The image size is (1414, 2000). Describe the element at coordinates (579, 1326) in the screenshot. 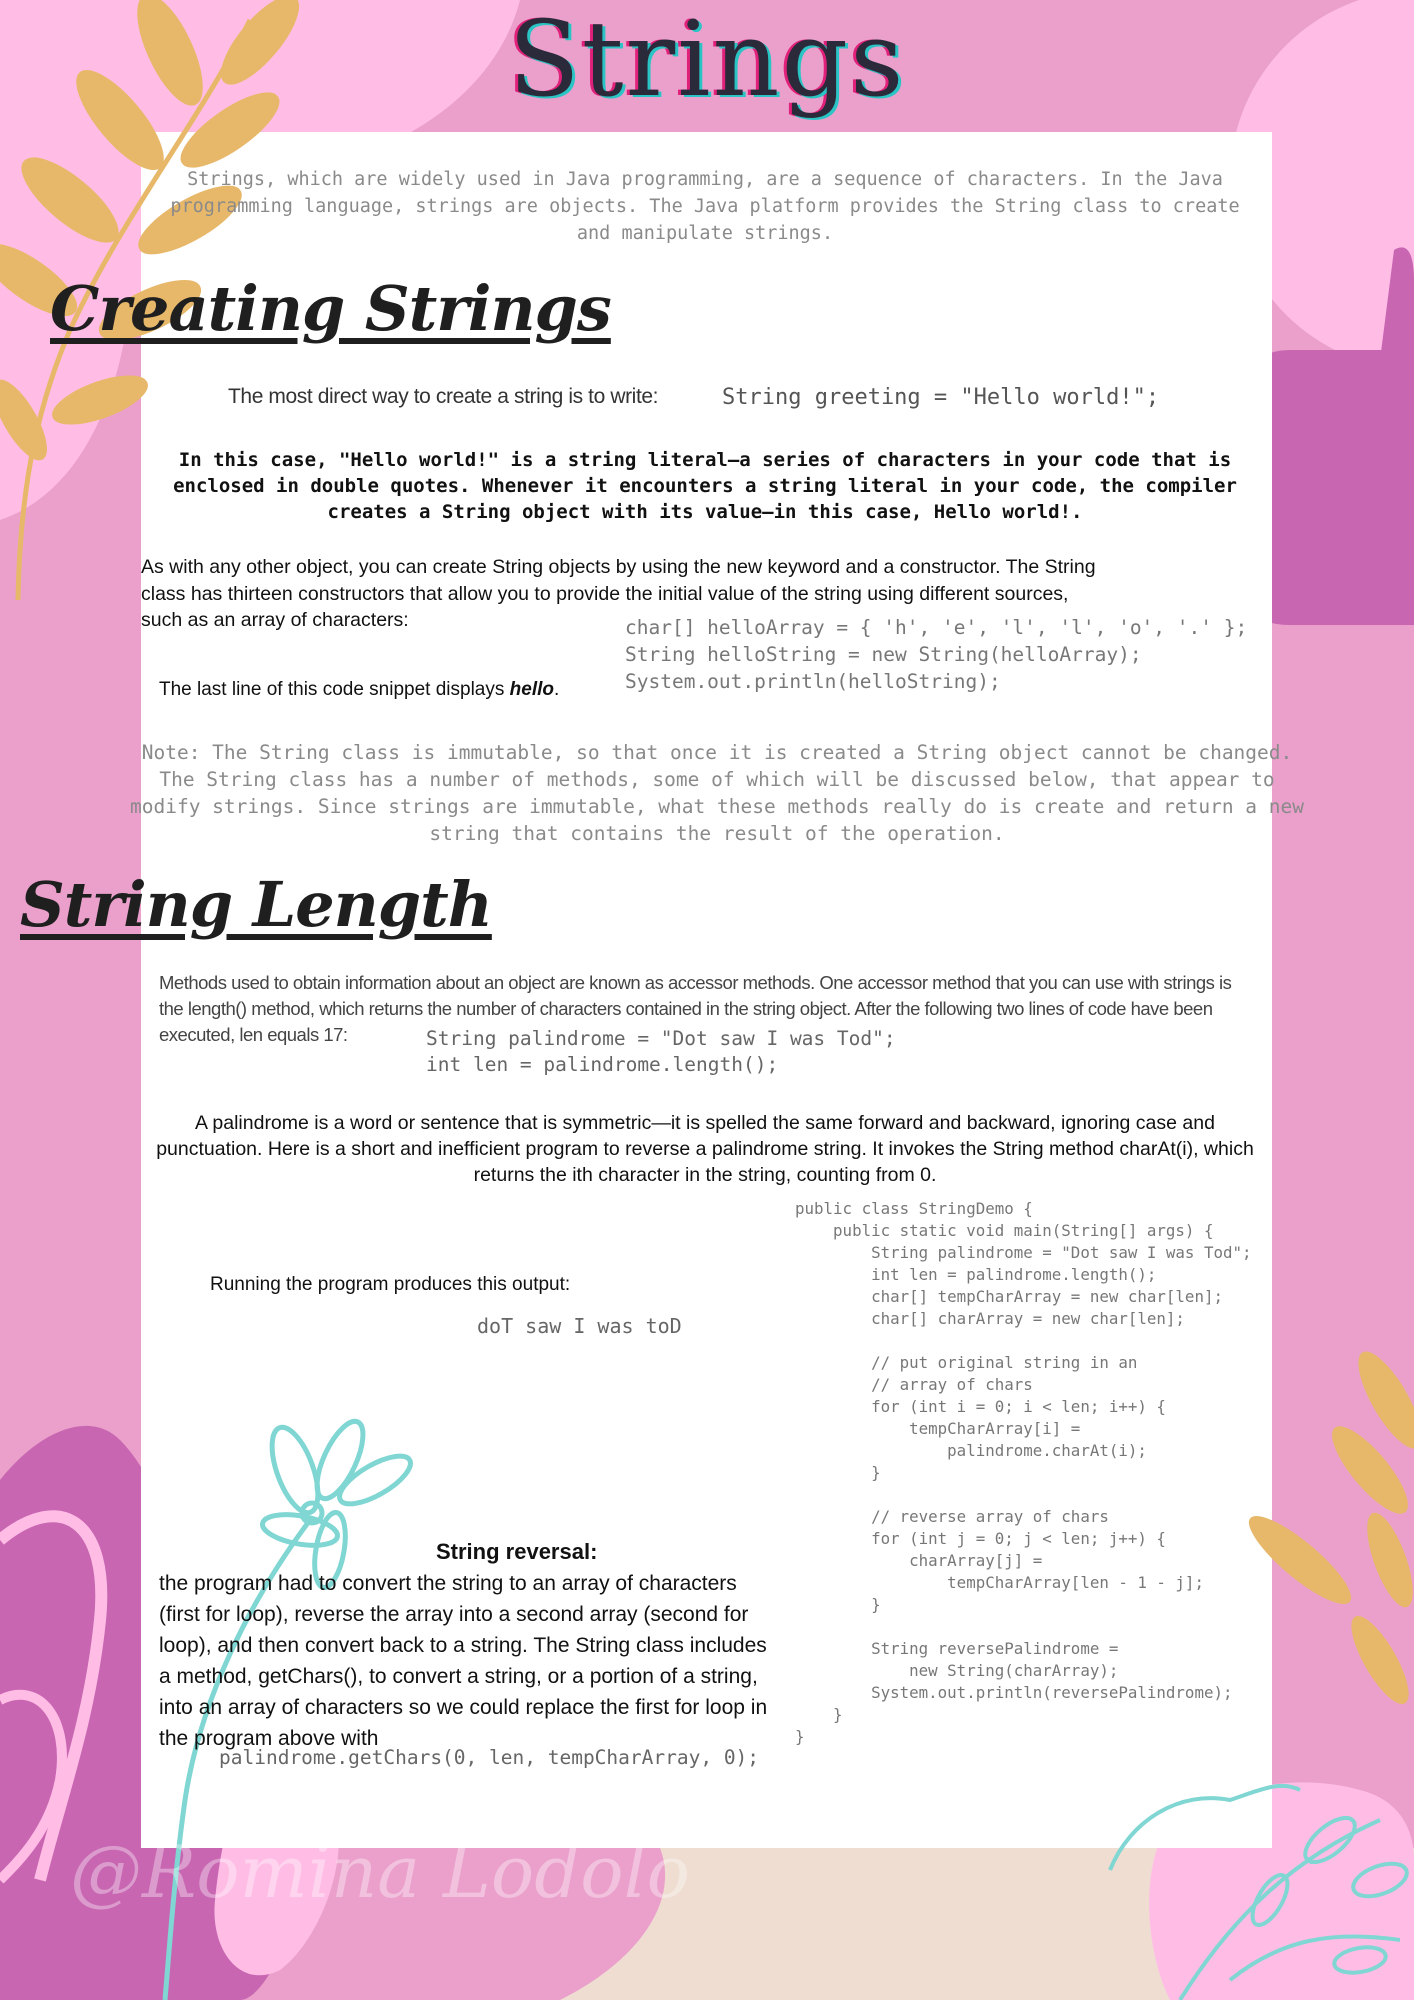

I see `program-output: doT saw I was toD` at that location.